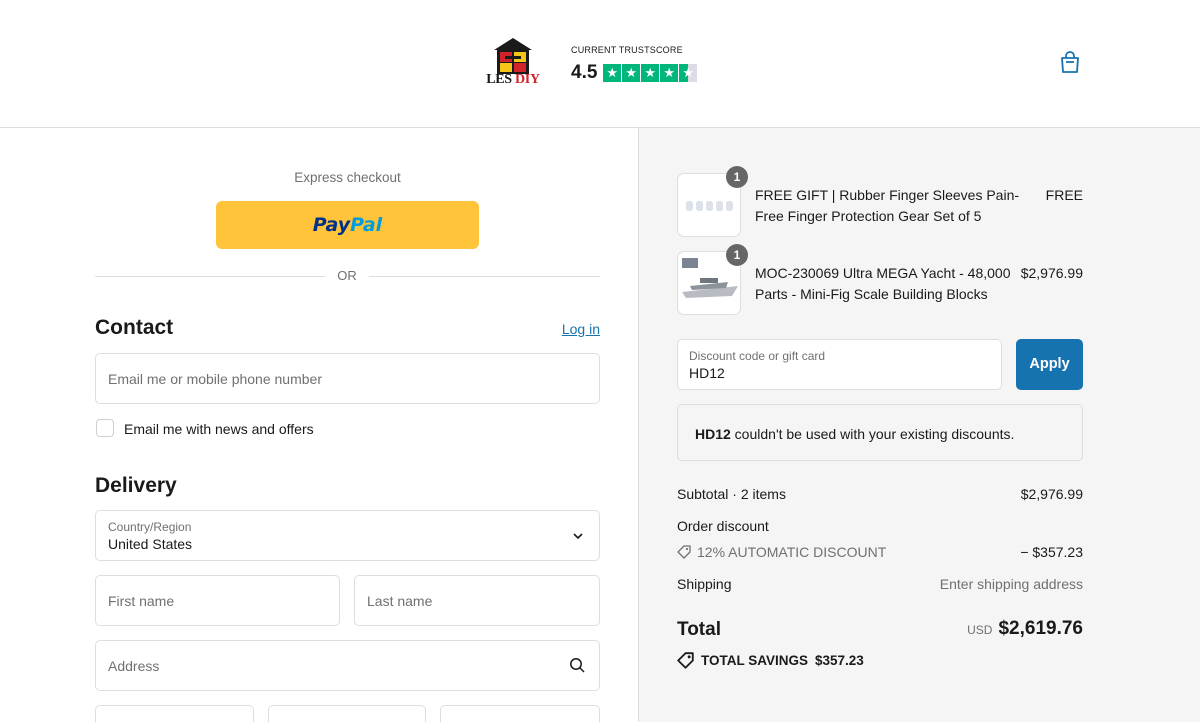  Describe the element at coordinates (1051, 552) in the screenshot. I see `automatic-discount-value: − $357.23` at that location.